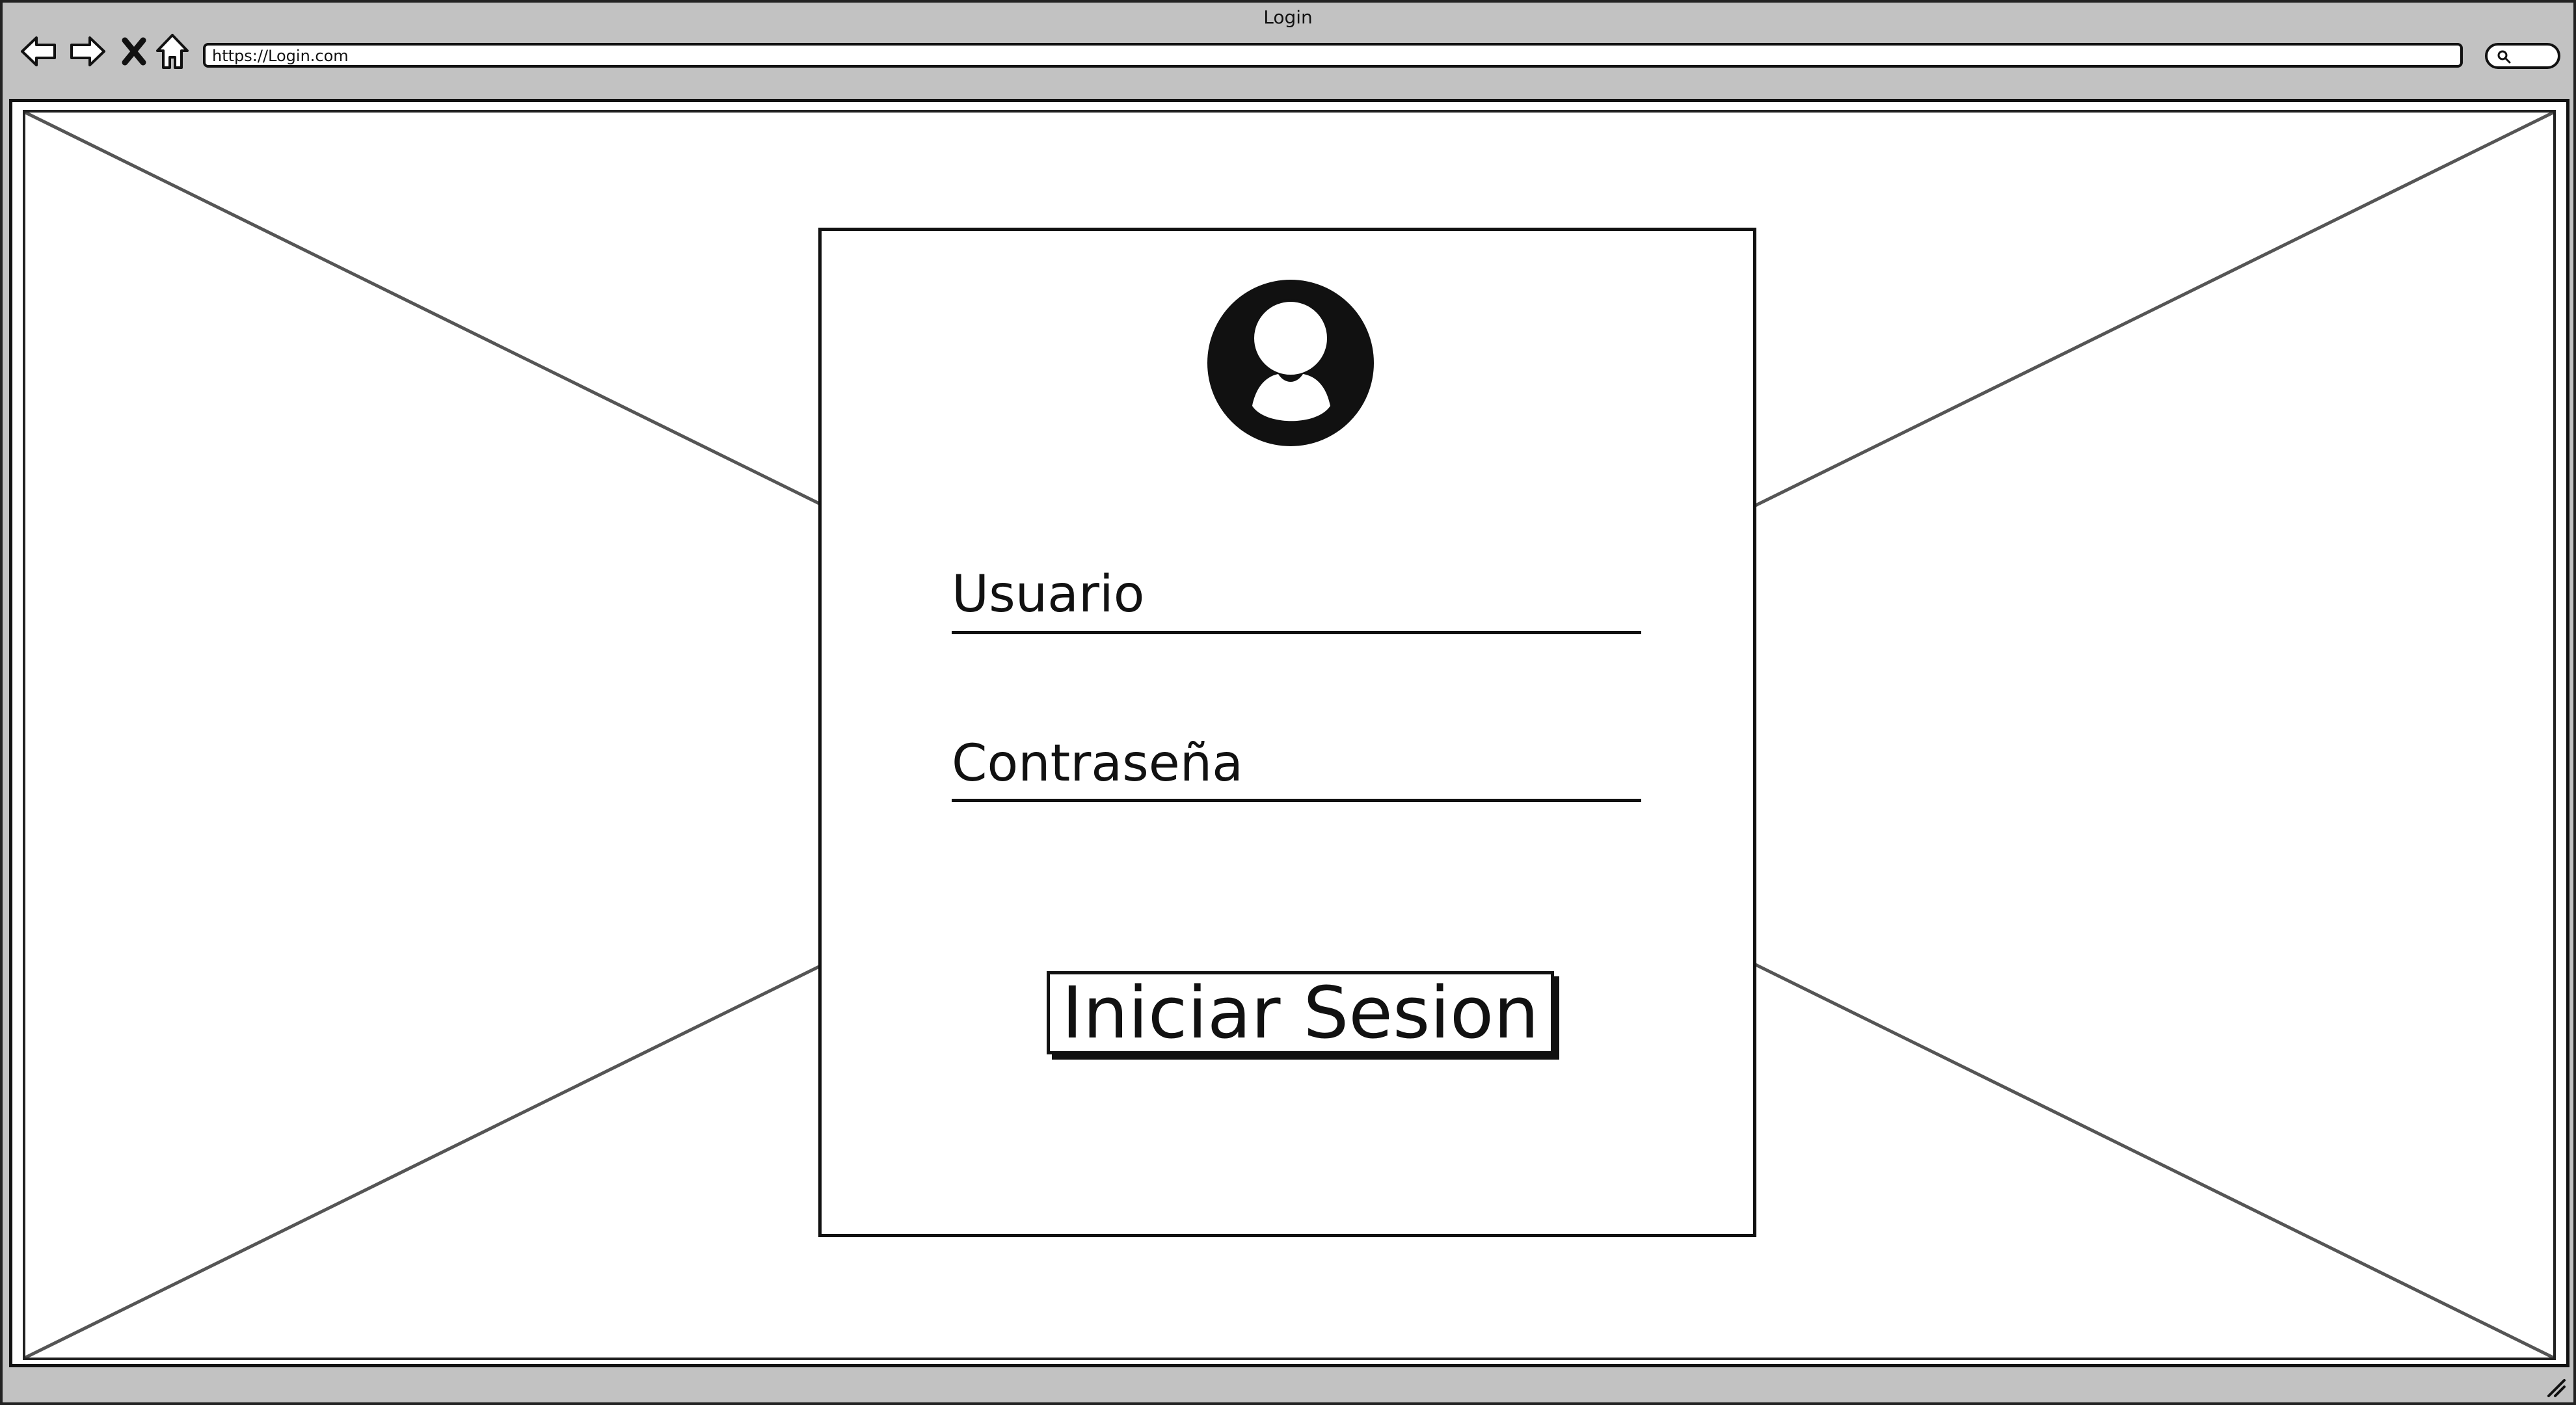 The width and height of the screenshot is (2576, 1405). What do you see at coordinates (1333, 55) in the screenshot?
I see `address-bar: https://Login.com` at bounding box center [1333, 55].